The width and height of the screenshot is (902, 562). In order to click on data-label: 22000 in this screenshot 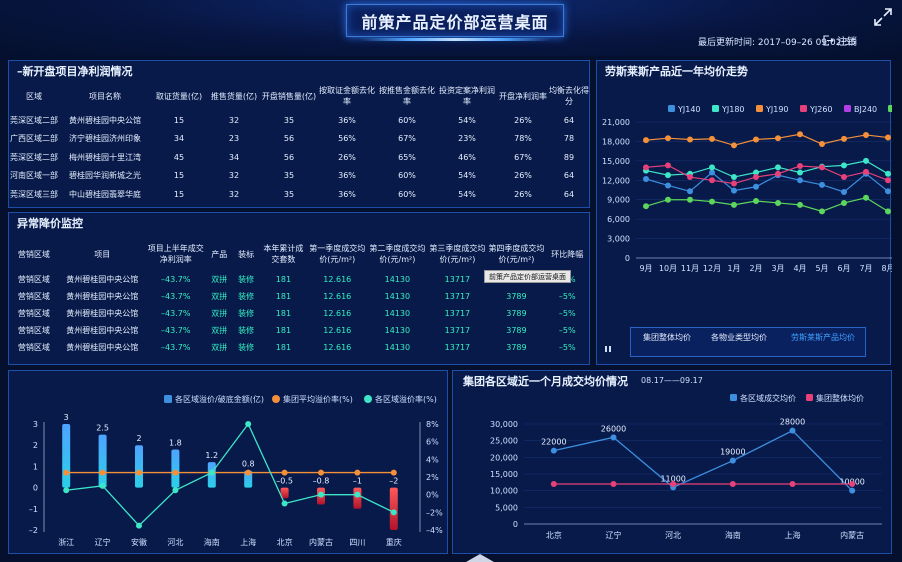, I will do `click(553, 442)`.